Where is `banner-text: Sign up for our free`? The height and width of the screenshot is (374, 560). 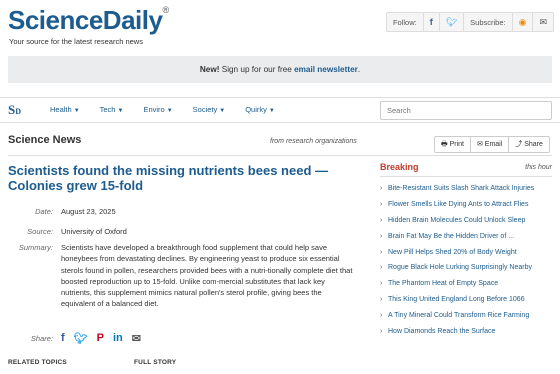
banner-text: Sign up for our free is located at coordinates (257, 69).